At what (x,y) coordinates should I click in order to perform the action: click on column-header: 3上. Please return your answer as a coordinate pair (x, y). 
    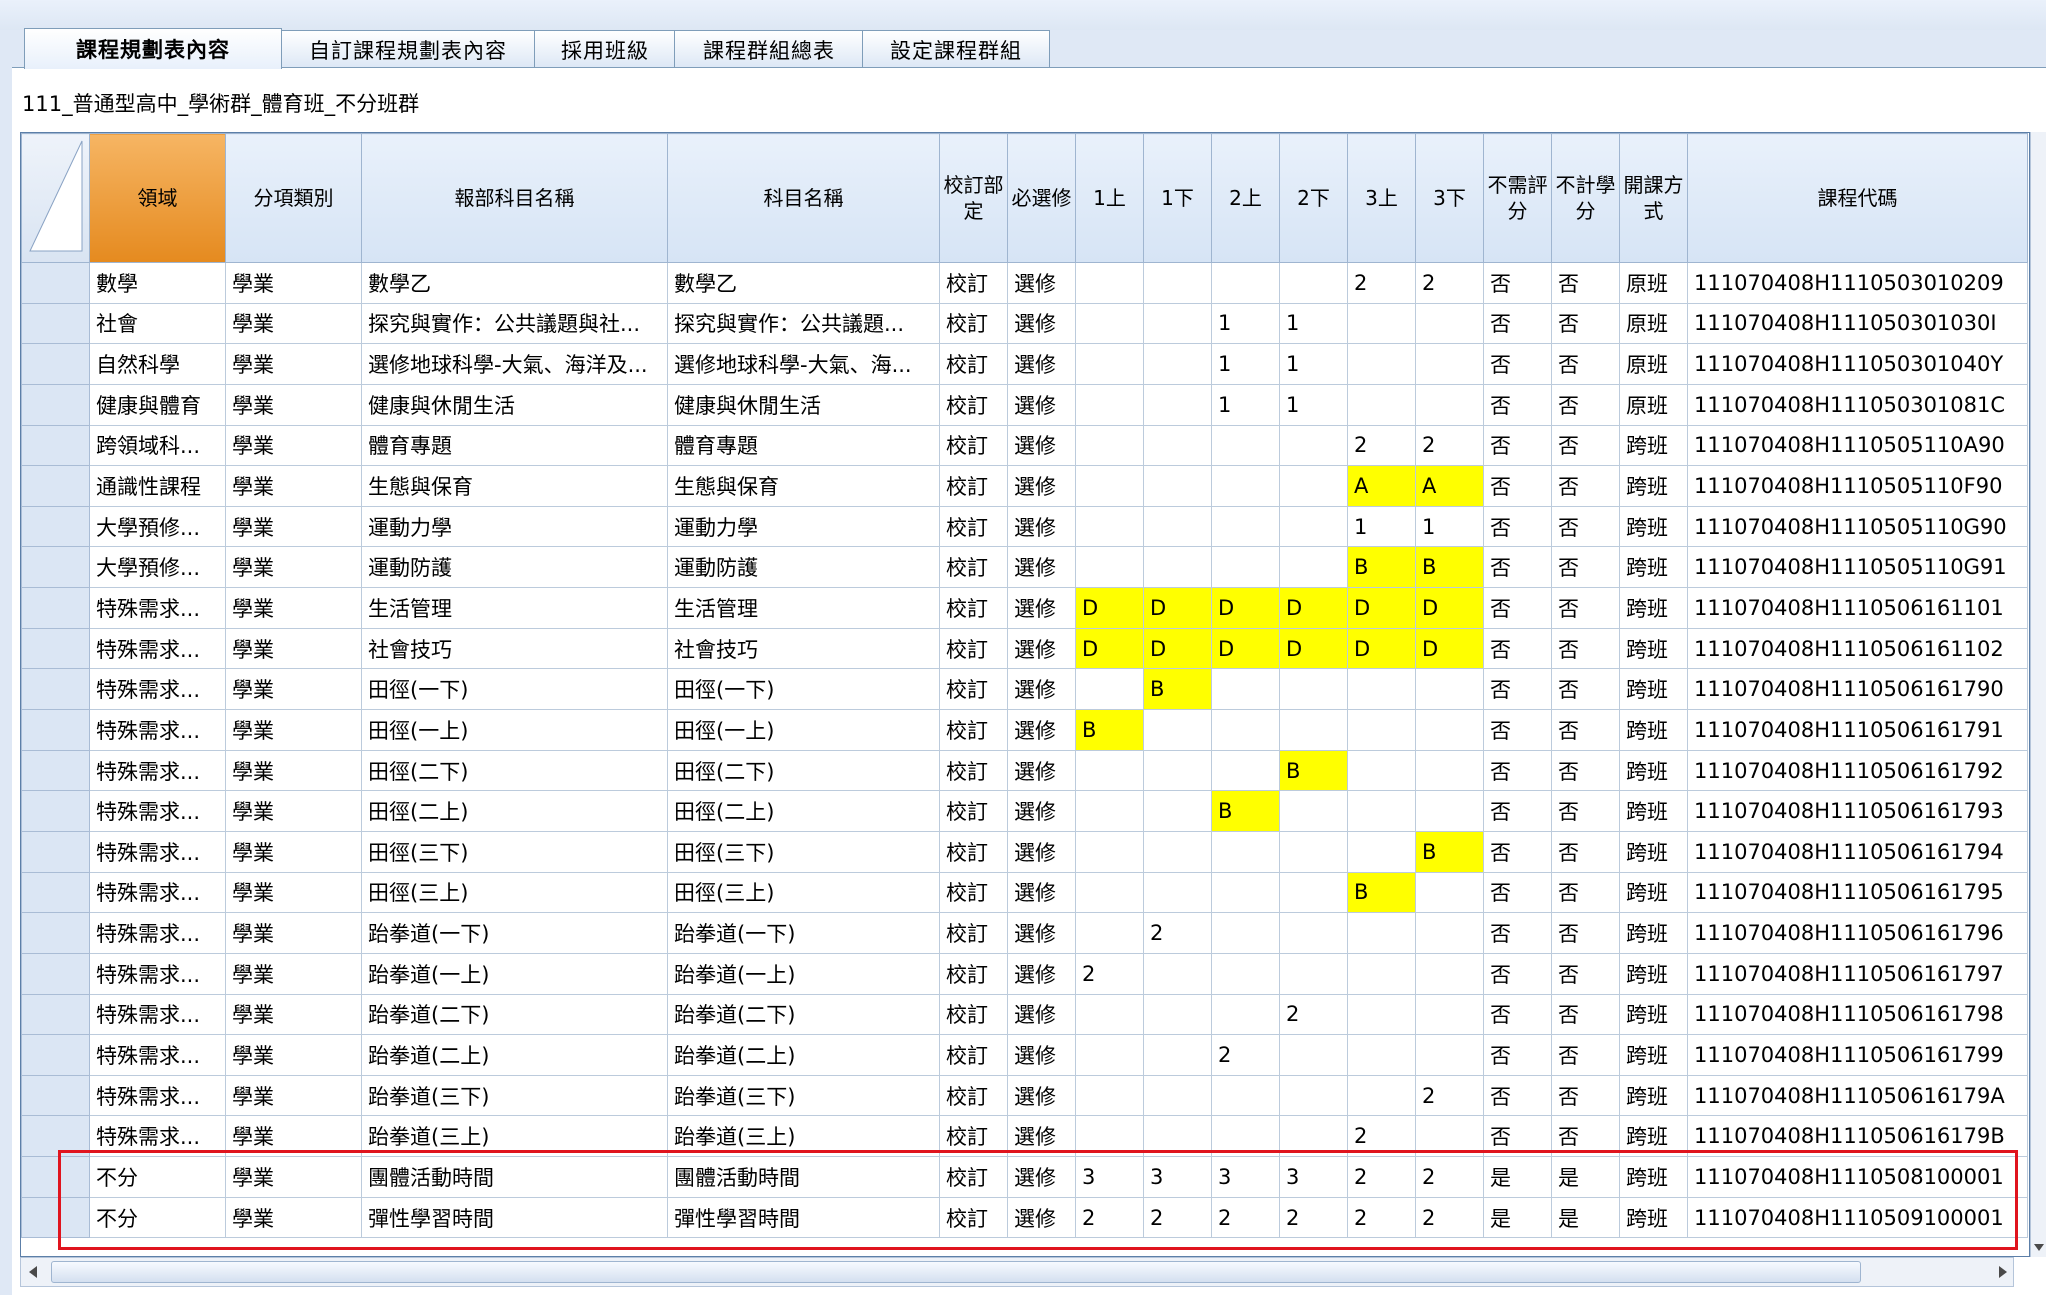
    Looking at the image, I should click on (1381, 198).